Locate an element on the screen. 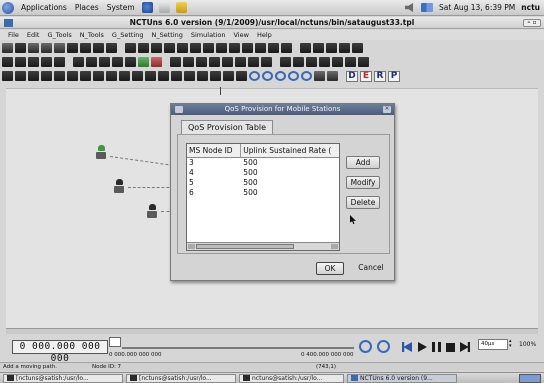 This screenshot has height=383, width=544. gprs-phone-icon is located at coordinates (7, 76).